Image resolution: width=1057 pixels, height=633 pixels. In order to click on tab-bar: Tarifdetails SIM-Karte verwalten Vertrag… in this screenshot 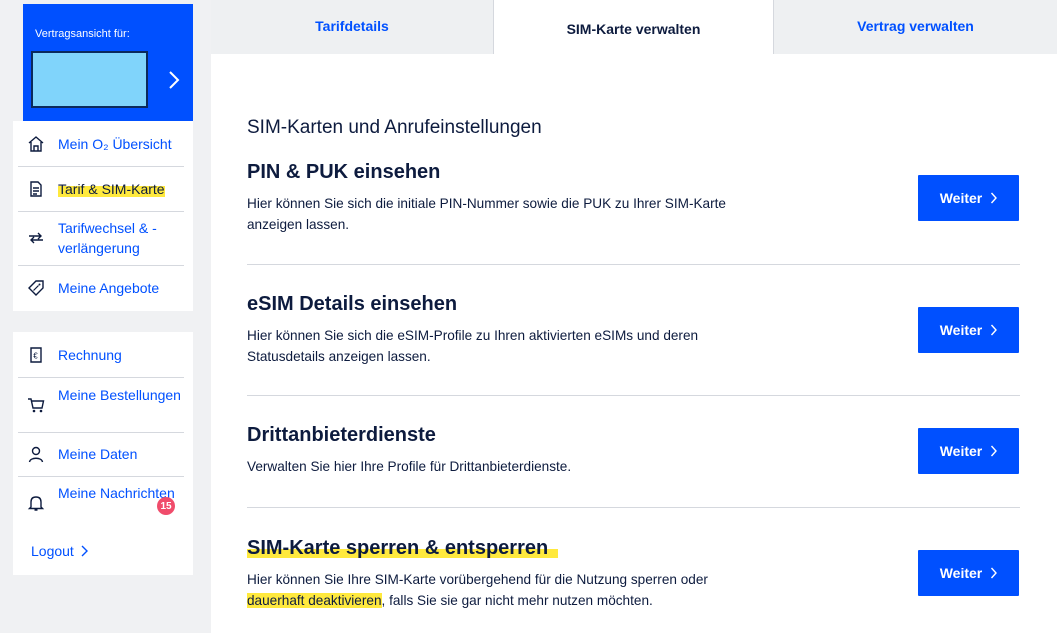, I will do `click(634, 27)`.